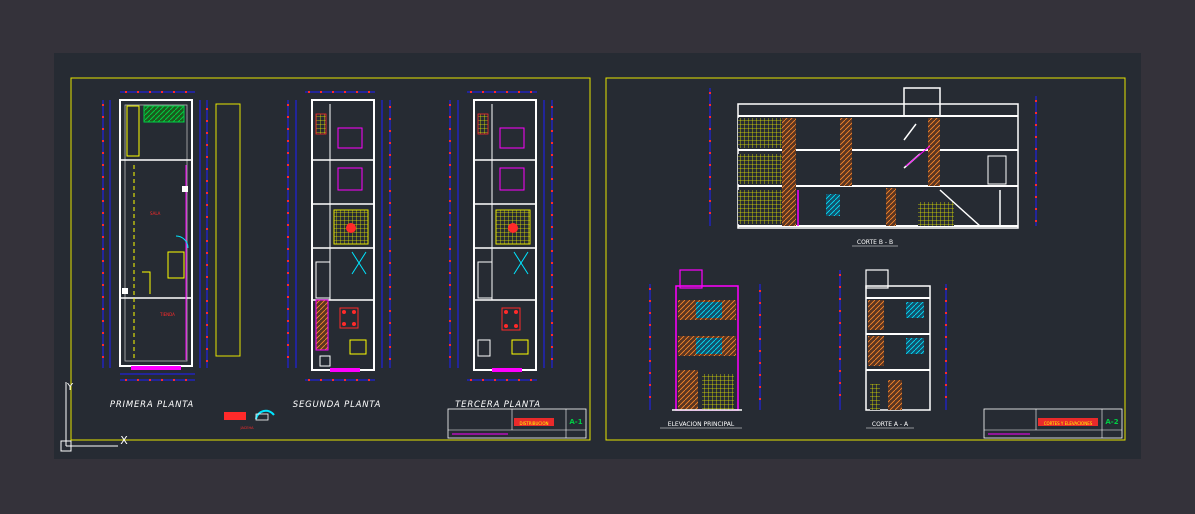 Image resolution: width=1195 pixels, height=514 pixels. What do you see at coordinates (498, 405) in the screenshot?
I see `plan-tercera-planta-title: TERCERA PLANTA` at bounding box center [498, 405].